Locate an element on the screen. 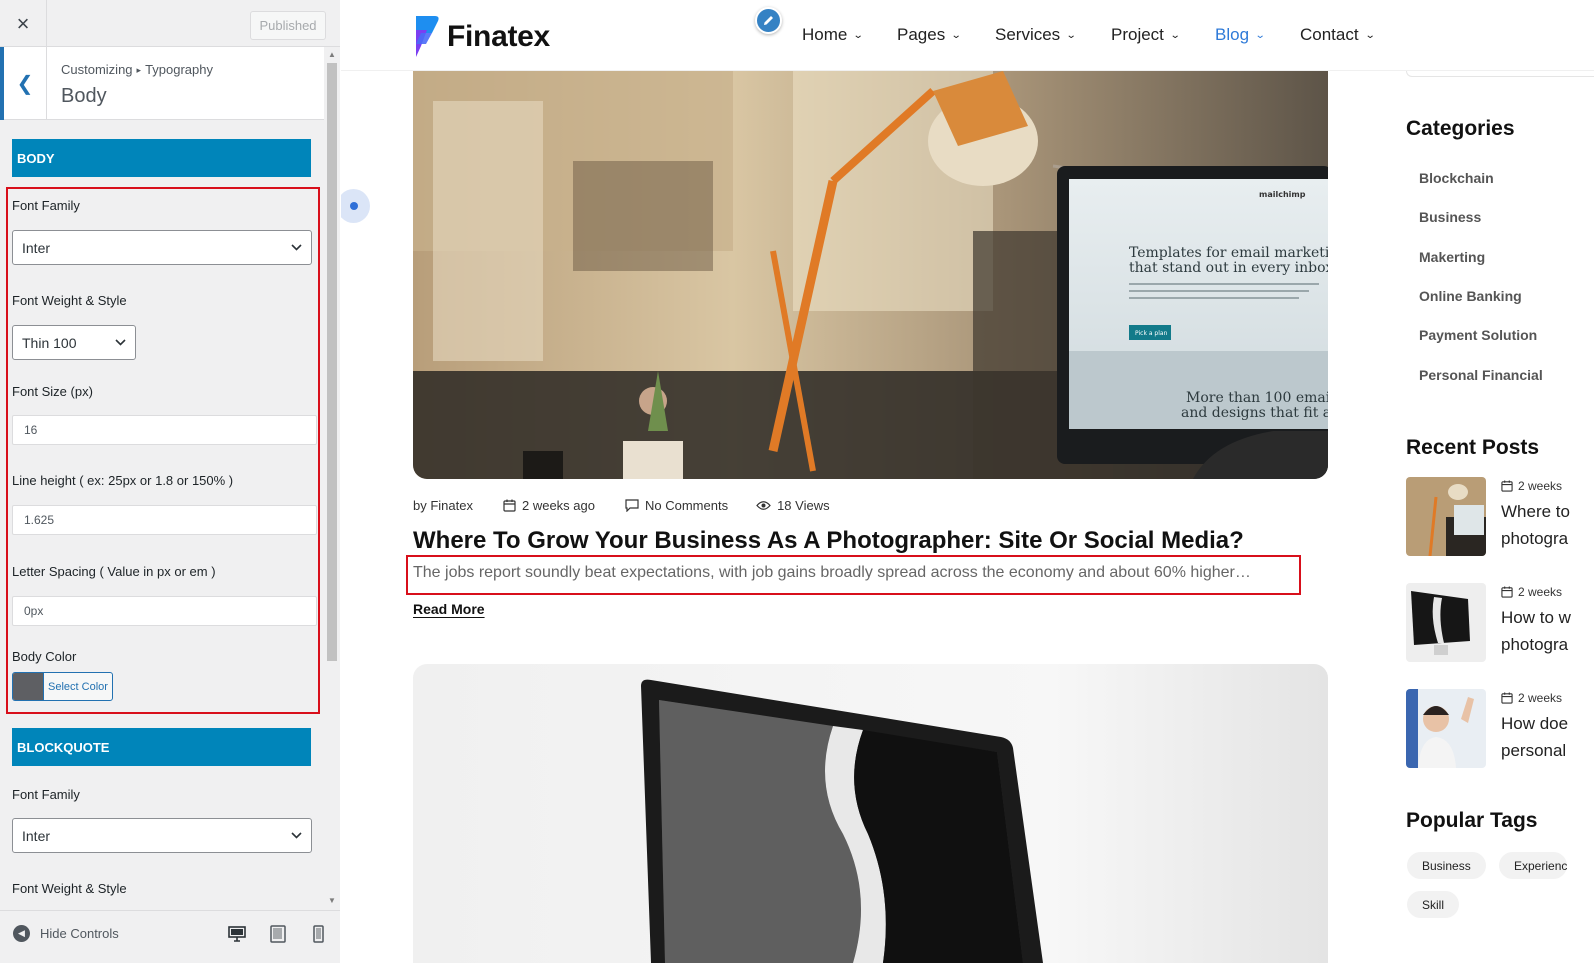 This screenshot has height=963, width=1594. chevron-down-icon is located at coordinates (120, 342).